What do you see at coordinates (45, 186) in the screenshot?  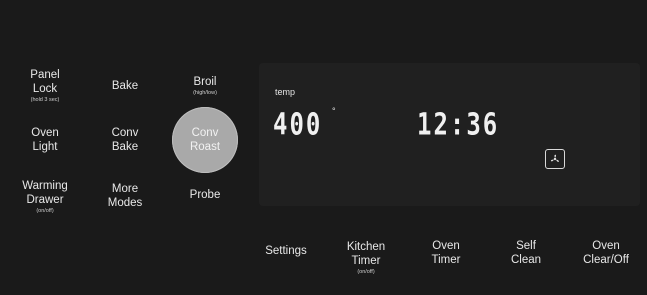 I see `warming-drawer-label: Warming` at bounding box center [45, 186].